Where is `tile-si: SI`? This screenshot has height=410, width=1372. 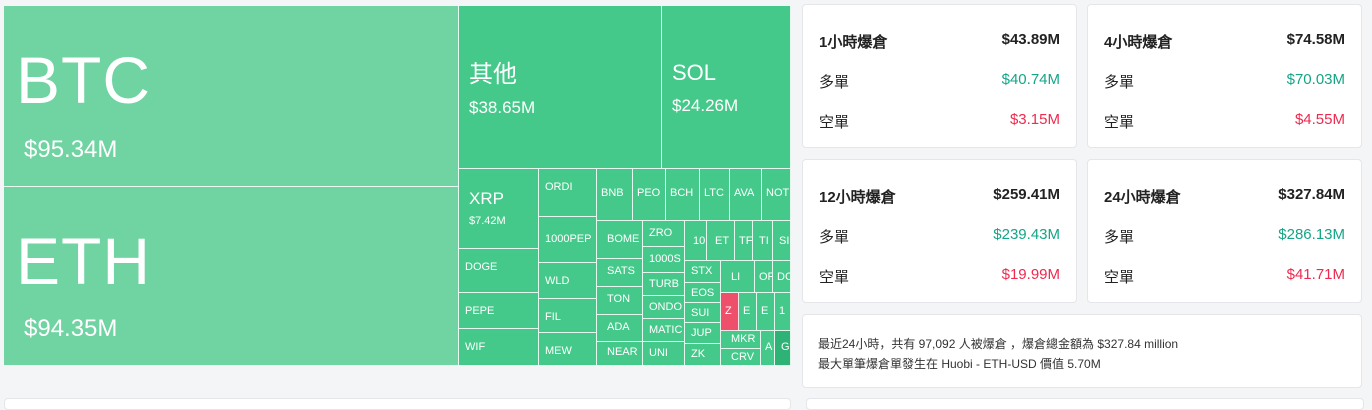 tile-si: SI is located at coordinates (782, 241).